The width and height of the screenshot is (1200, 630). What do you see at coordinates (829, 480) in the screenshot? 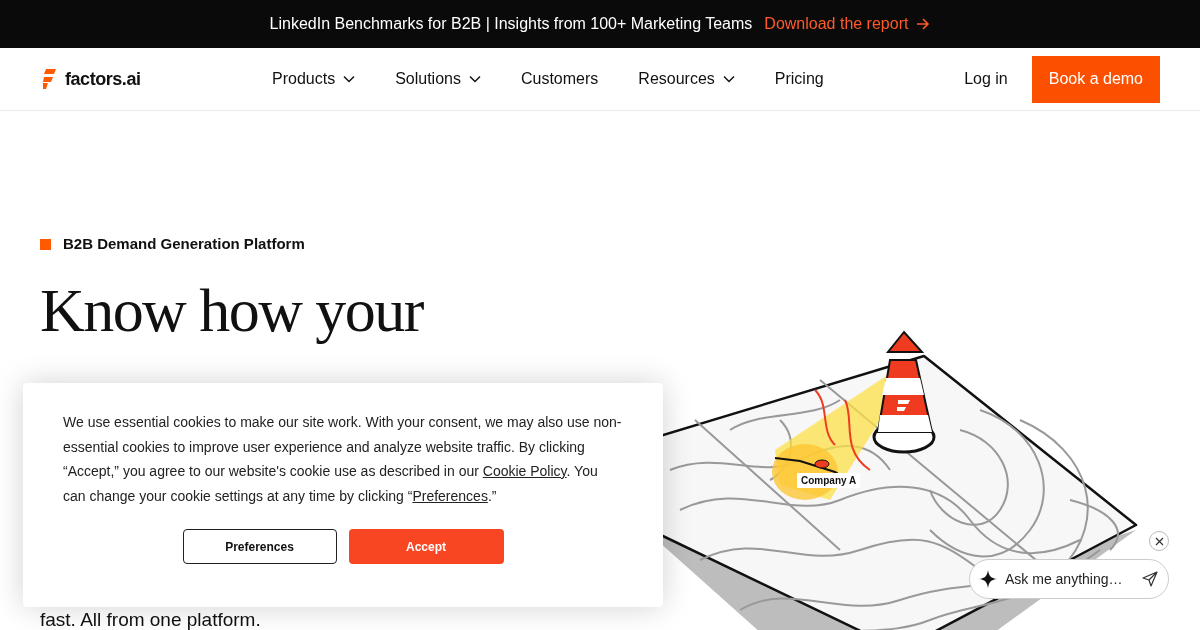
I see `map-label: Company A` at bounding box center [829, 480].